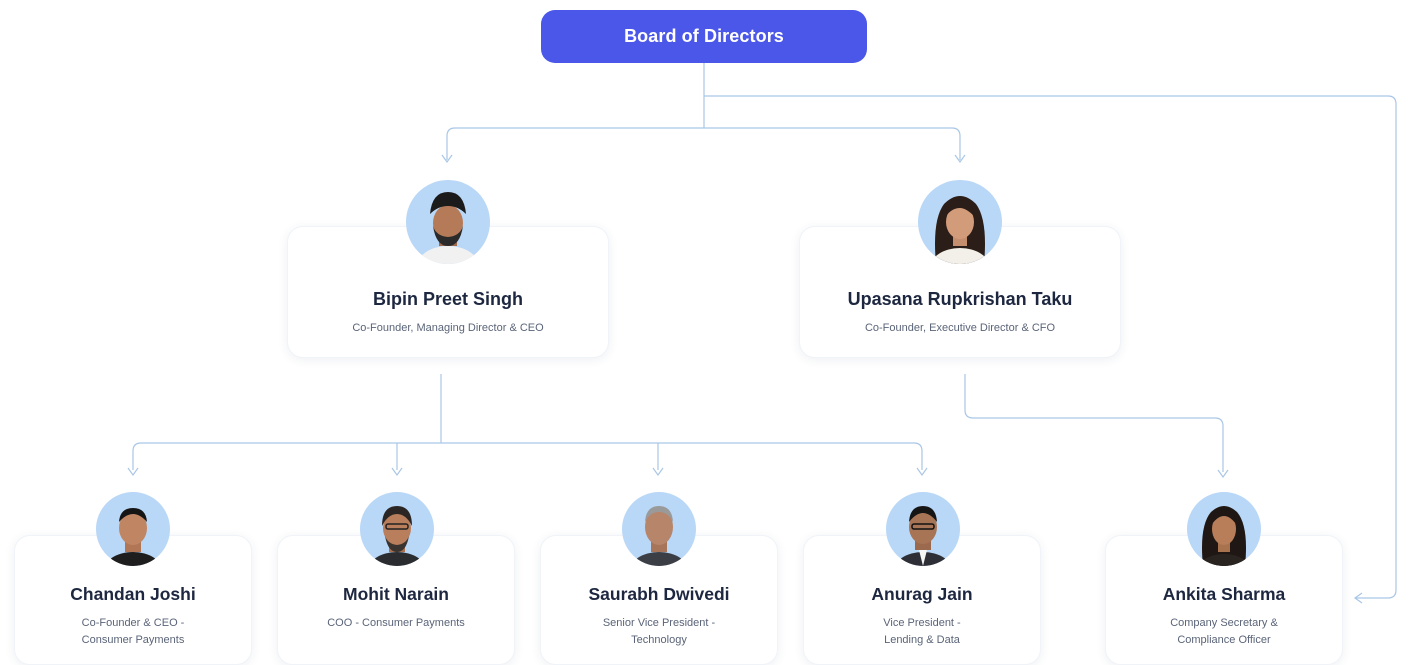 The image size is (1409, 665). I want to click on director-role: Co-Founder, Executive Director & CFO, so click(960, 328).